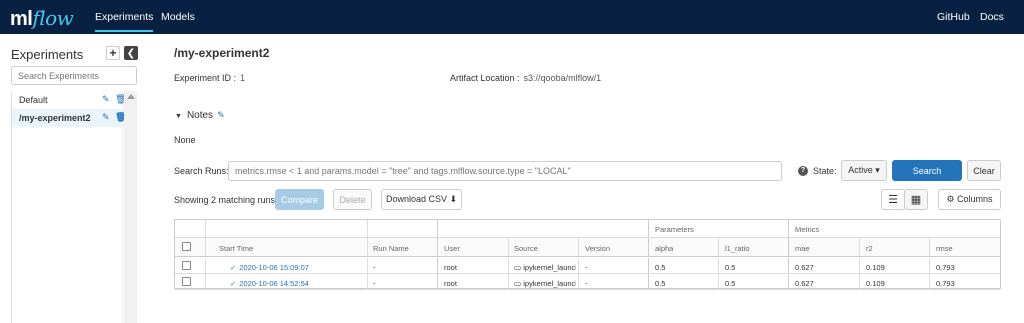 The image size is (1024, 323). I want to click on column-header-rmse: rmse, so click(944, 247).